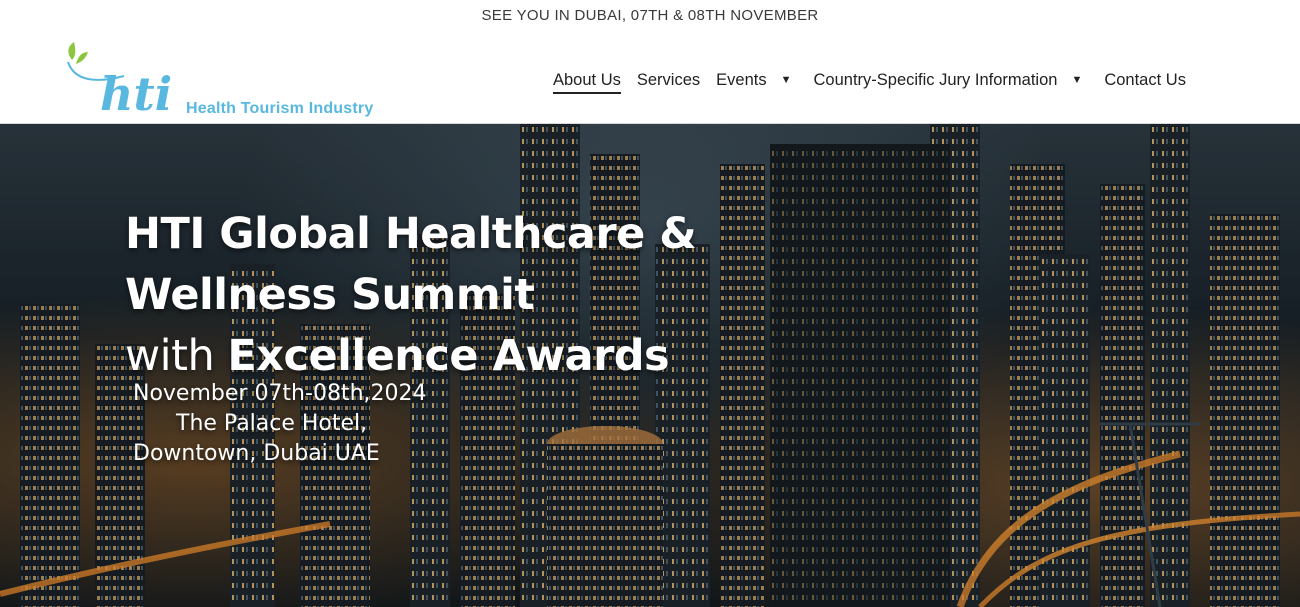 Image resolution: width=1300 pixels, height=607 pixels. I want to click on nav-services-label: Services, so click(668, 79).